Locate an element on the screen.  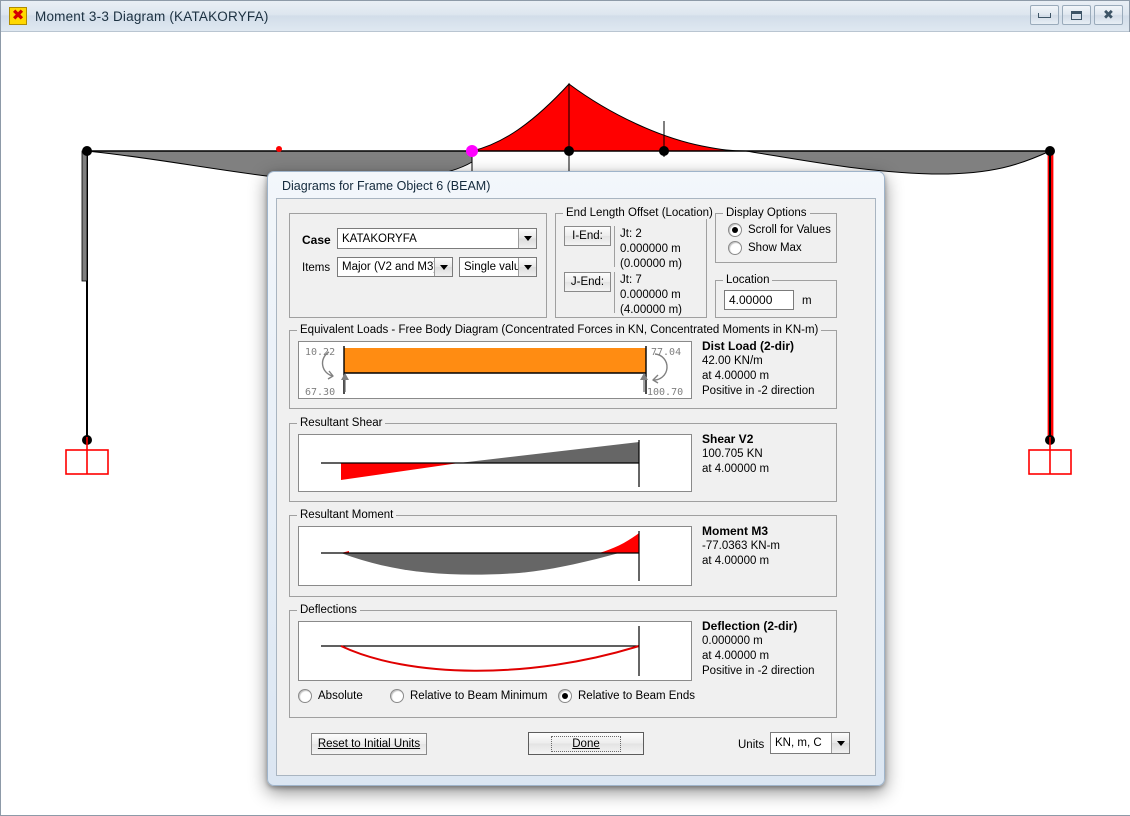
moment-svg is located at coordinates (480, 556).